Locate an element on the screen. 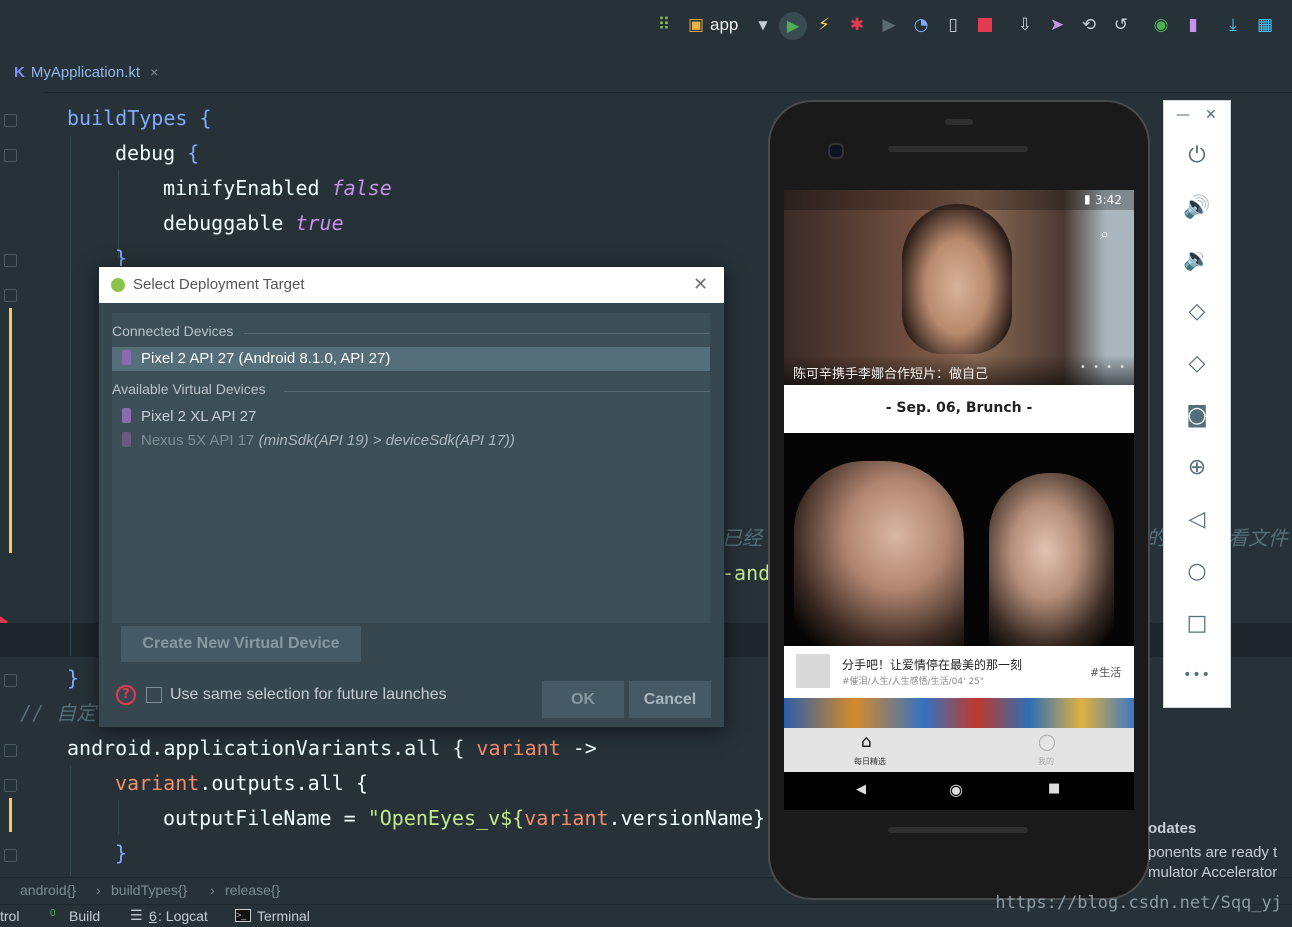 The image size is (1292, 927). volume-down-icon: 🔉 is located at coordinates (1197, 259).